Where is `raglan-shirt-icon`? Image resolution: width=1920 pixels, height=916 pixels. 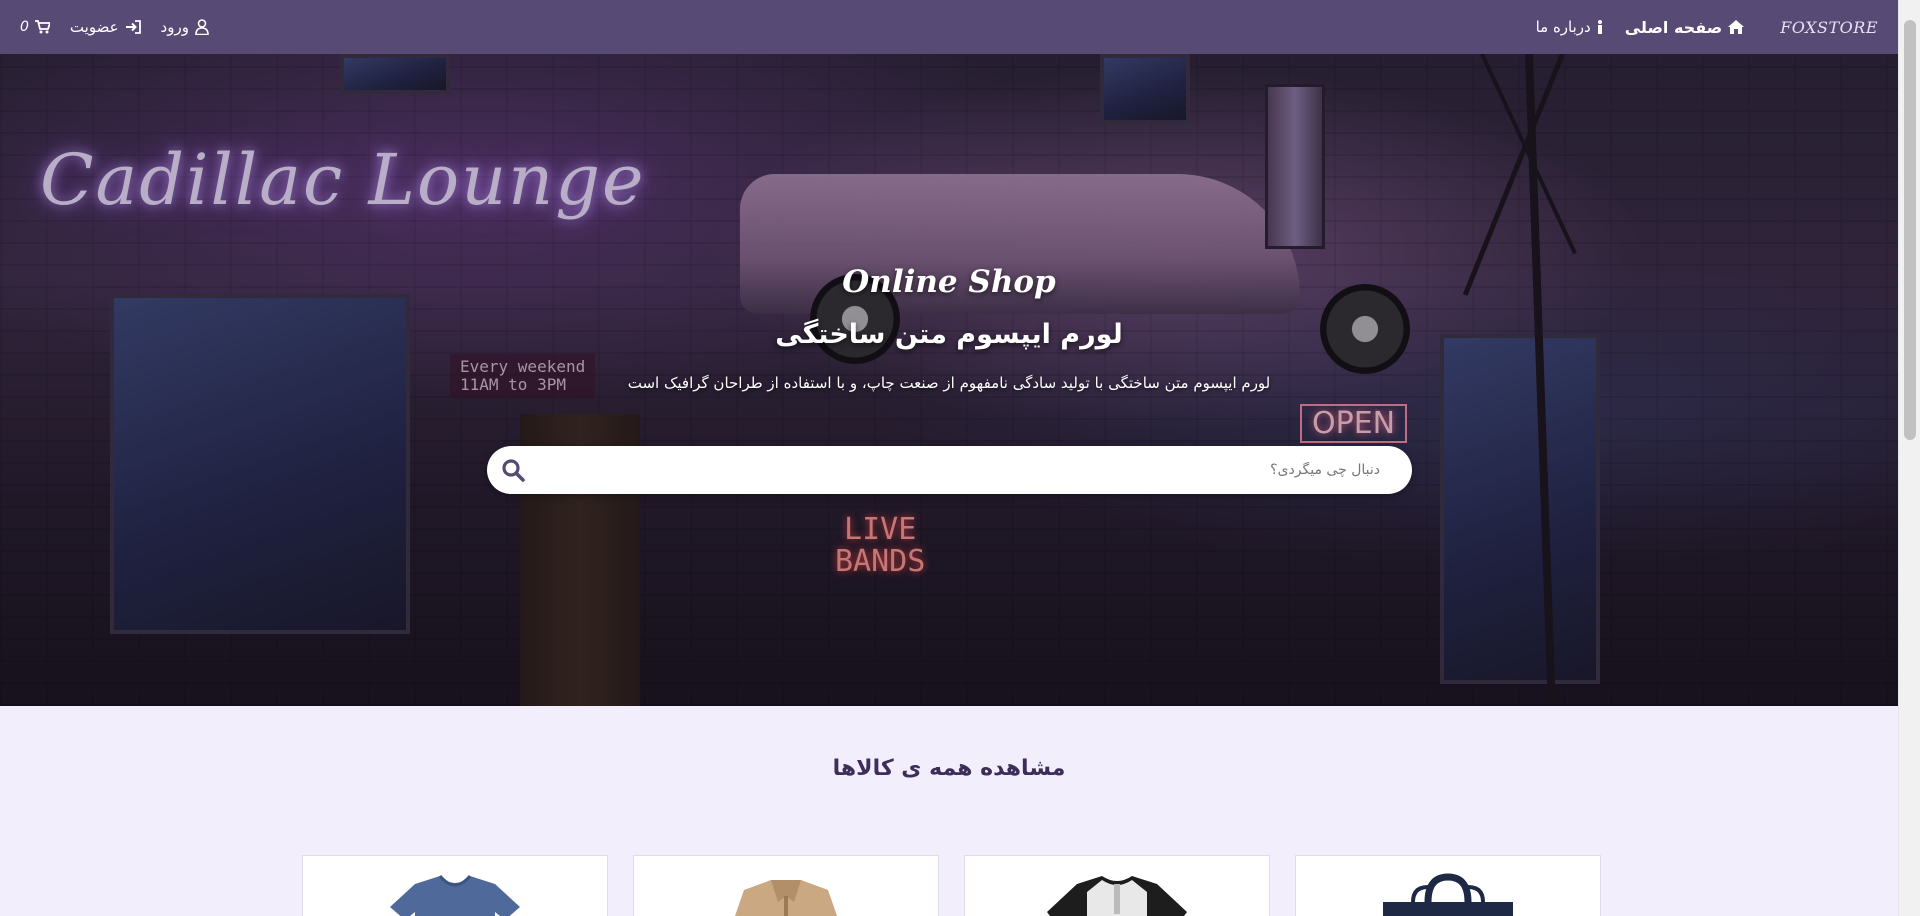 raglan-shirt-icon is located at coordinates (1117, 894).